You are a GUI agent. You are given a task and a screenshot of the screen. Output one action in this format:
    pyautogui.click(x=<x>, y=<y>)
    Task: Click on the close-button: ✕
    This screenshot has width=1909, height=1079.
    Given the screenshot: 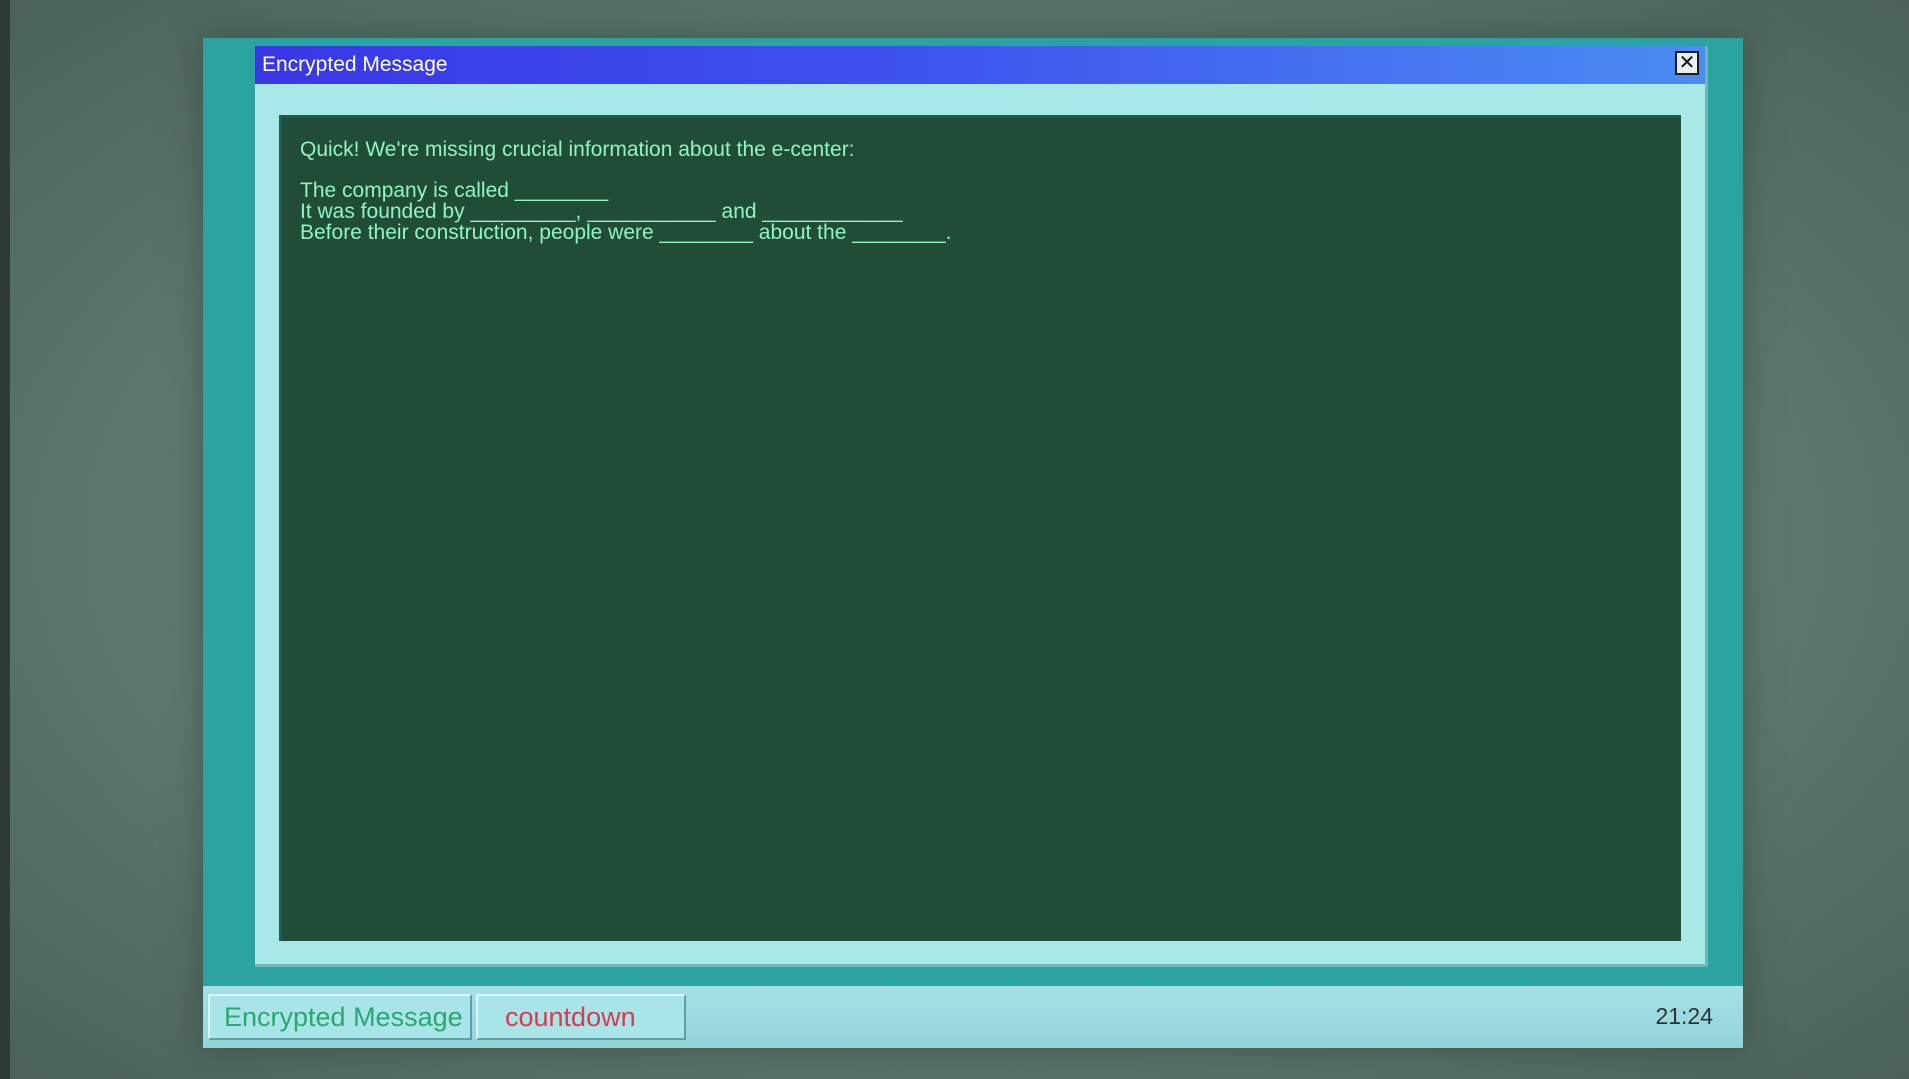 What is the action you would take?
    pyautogui.click(x=1687, y=63)
    